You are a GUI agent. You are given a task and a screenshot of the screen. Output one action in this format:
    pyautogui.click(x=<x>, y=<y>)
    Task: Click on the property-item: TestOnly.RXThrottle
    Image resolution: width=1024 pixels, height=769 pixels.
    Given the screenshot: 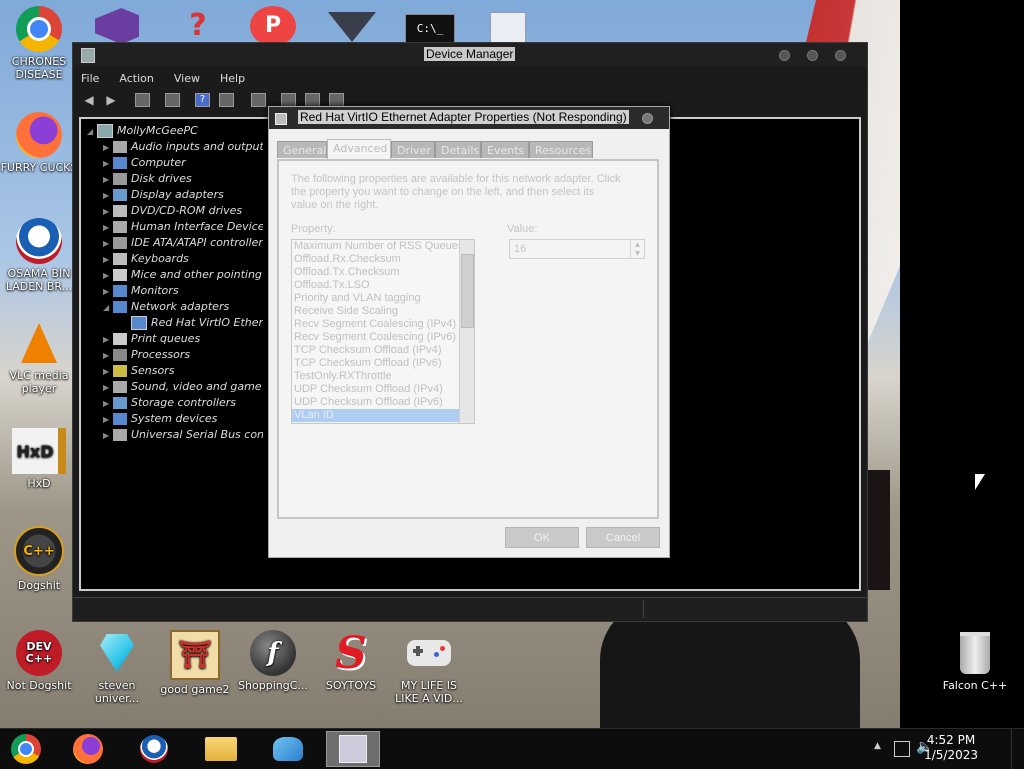 What is the action you would take?
    pyautogui.click(x=383, y=376)
    